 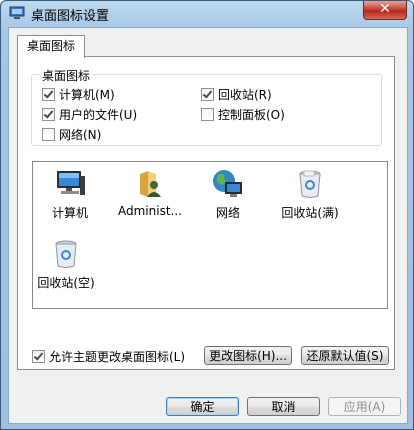 What do you see at coordinates (150, 184) in the screenshot?
I see `user-folder-icon` at bounding box center [150, 184].